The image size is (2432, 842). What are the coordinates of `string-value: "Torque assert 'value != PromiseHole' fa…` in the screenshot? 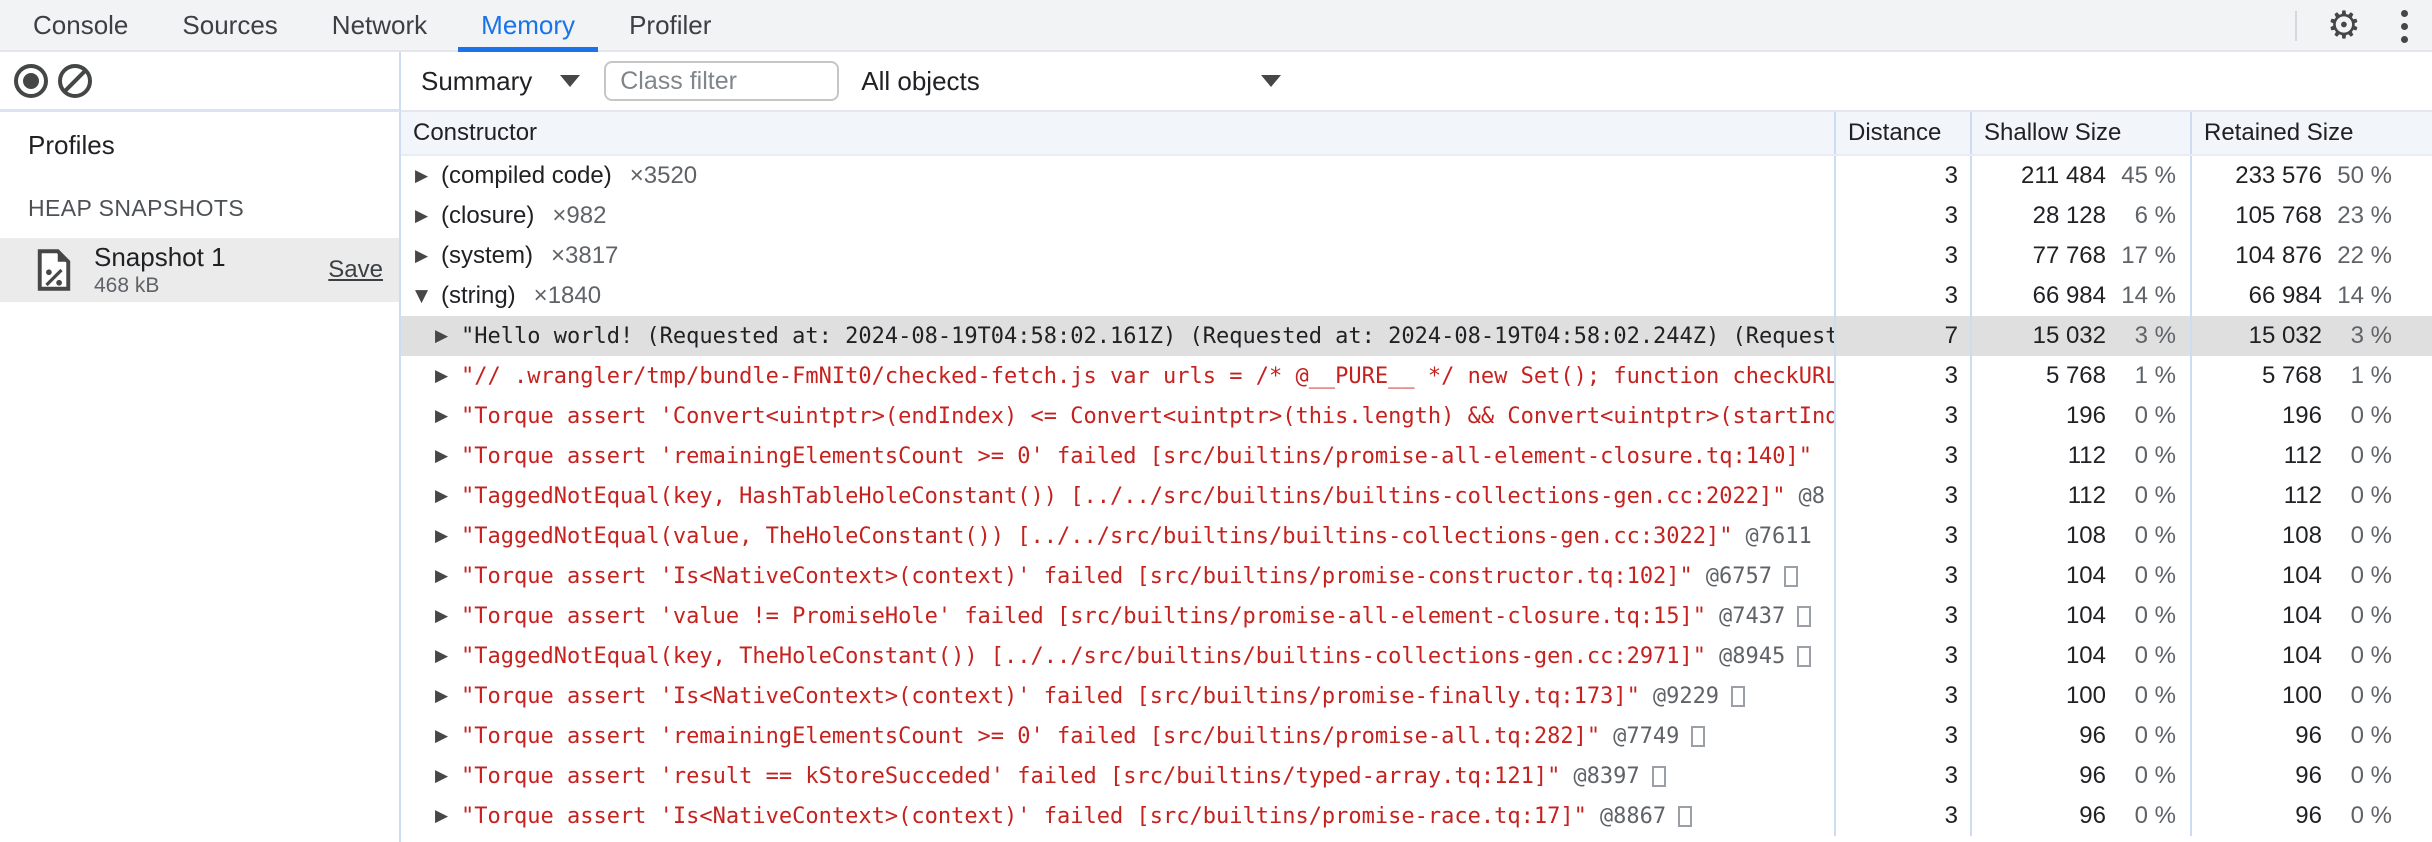 It's located at (1084, 616).